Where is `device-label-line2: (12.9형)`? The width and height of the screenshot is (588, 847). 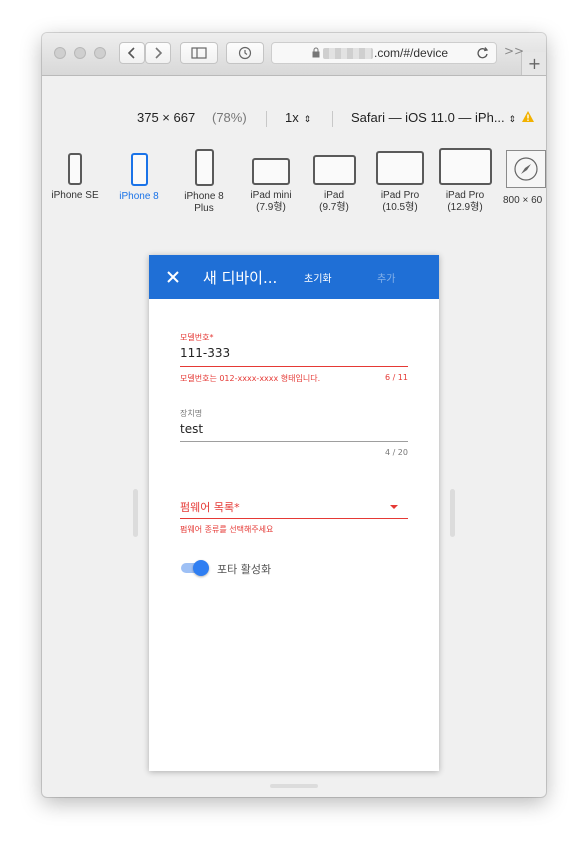
device-label-line2: (12.9형) is located at coordinates (465, 207).